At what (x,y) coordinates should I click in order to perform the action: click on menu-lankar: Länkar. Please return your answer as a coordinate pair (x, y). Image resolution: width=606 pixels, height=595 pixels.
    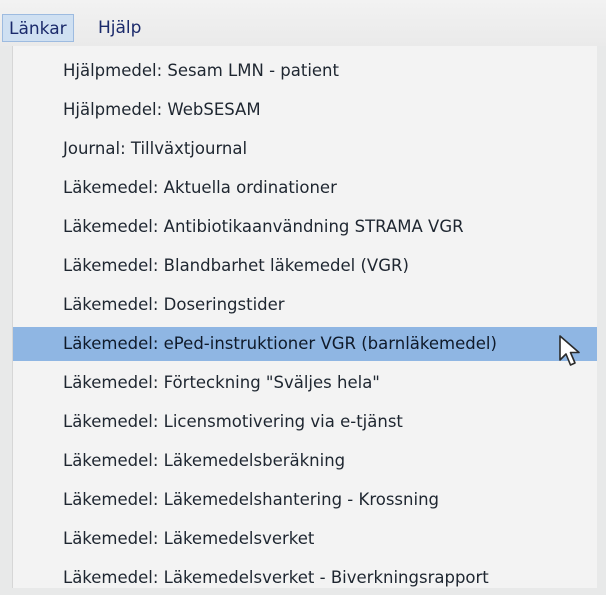
    Looking at the image, I should click on (38, 28).